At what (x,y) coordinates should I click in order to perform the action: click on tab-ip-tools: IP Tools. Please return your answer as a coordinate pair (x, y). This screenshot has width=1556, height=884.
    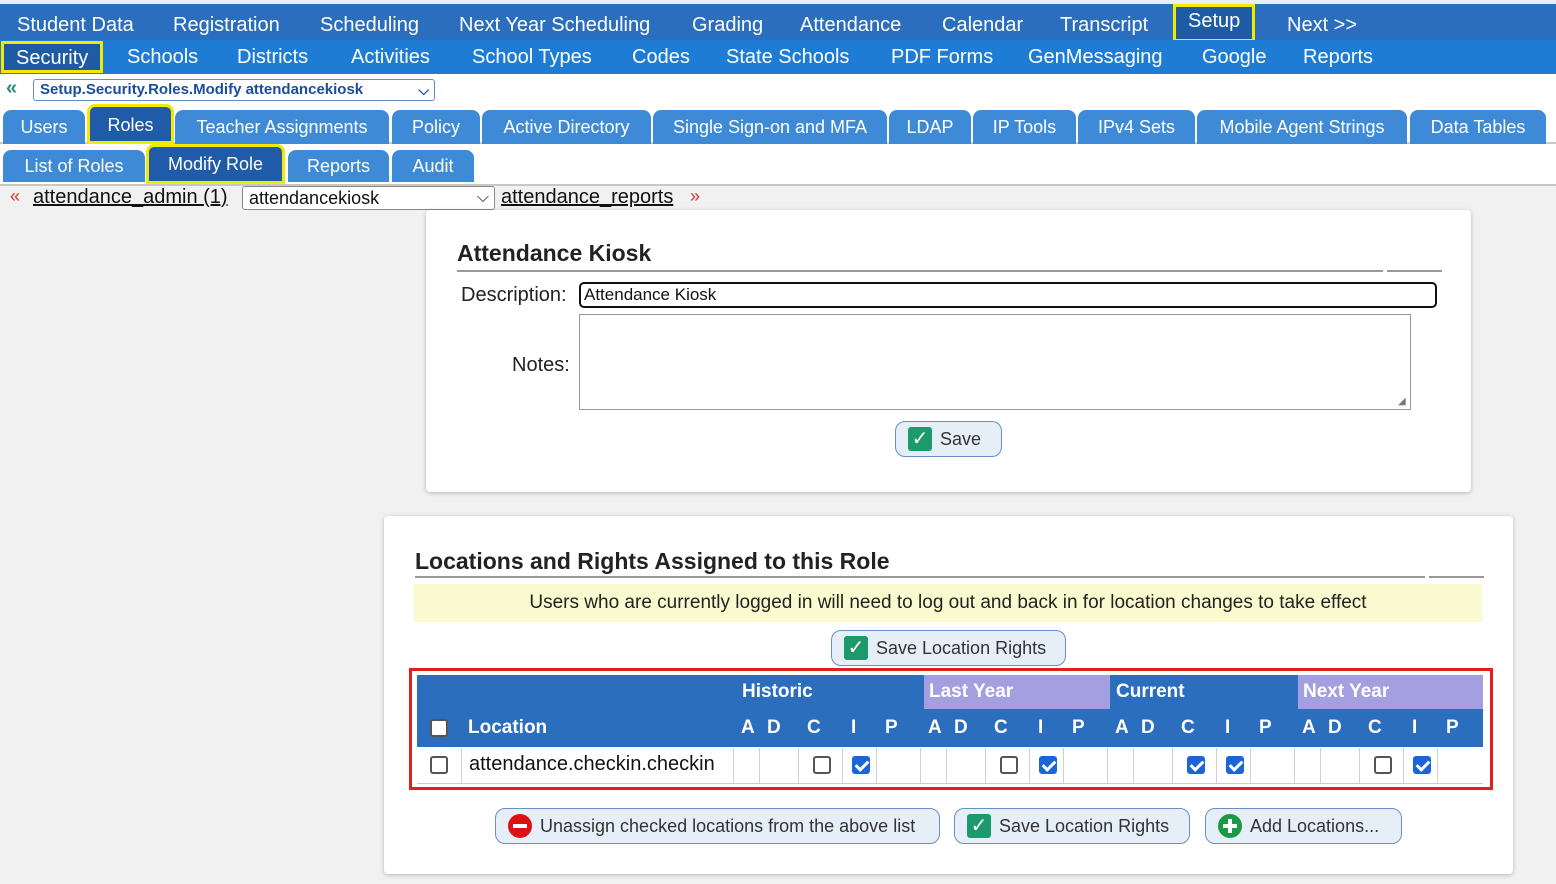
    Looking at the image, I should click on (1024, 127).